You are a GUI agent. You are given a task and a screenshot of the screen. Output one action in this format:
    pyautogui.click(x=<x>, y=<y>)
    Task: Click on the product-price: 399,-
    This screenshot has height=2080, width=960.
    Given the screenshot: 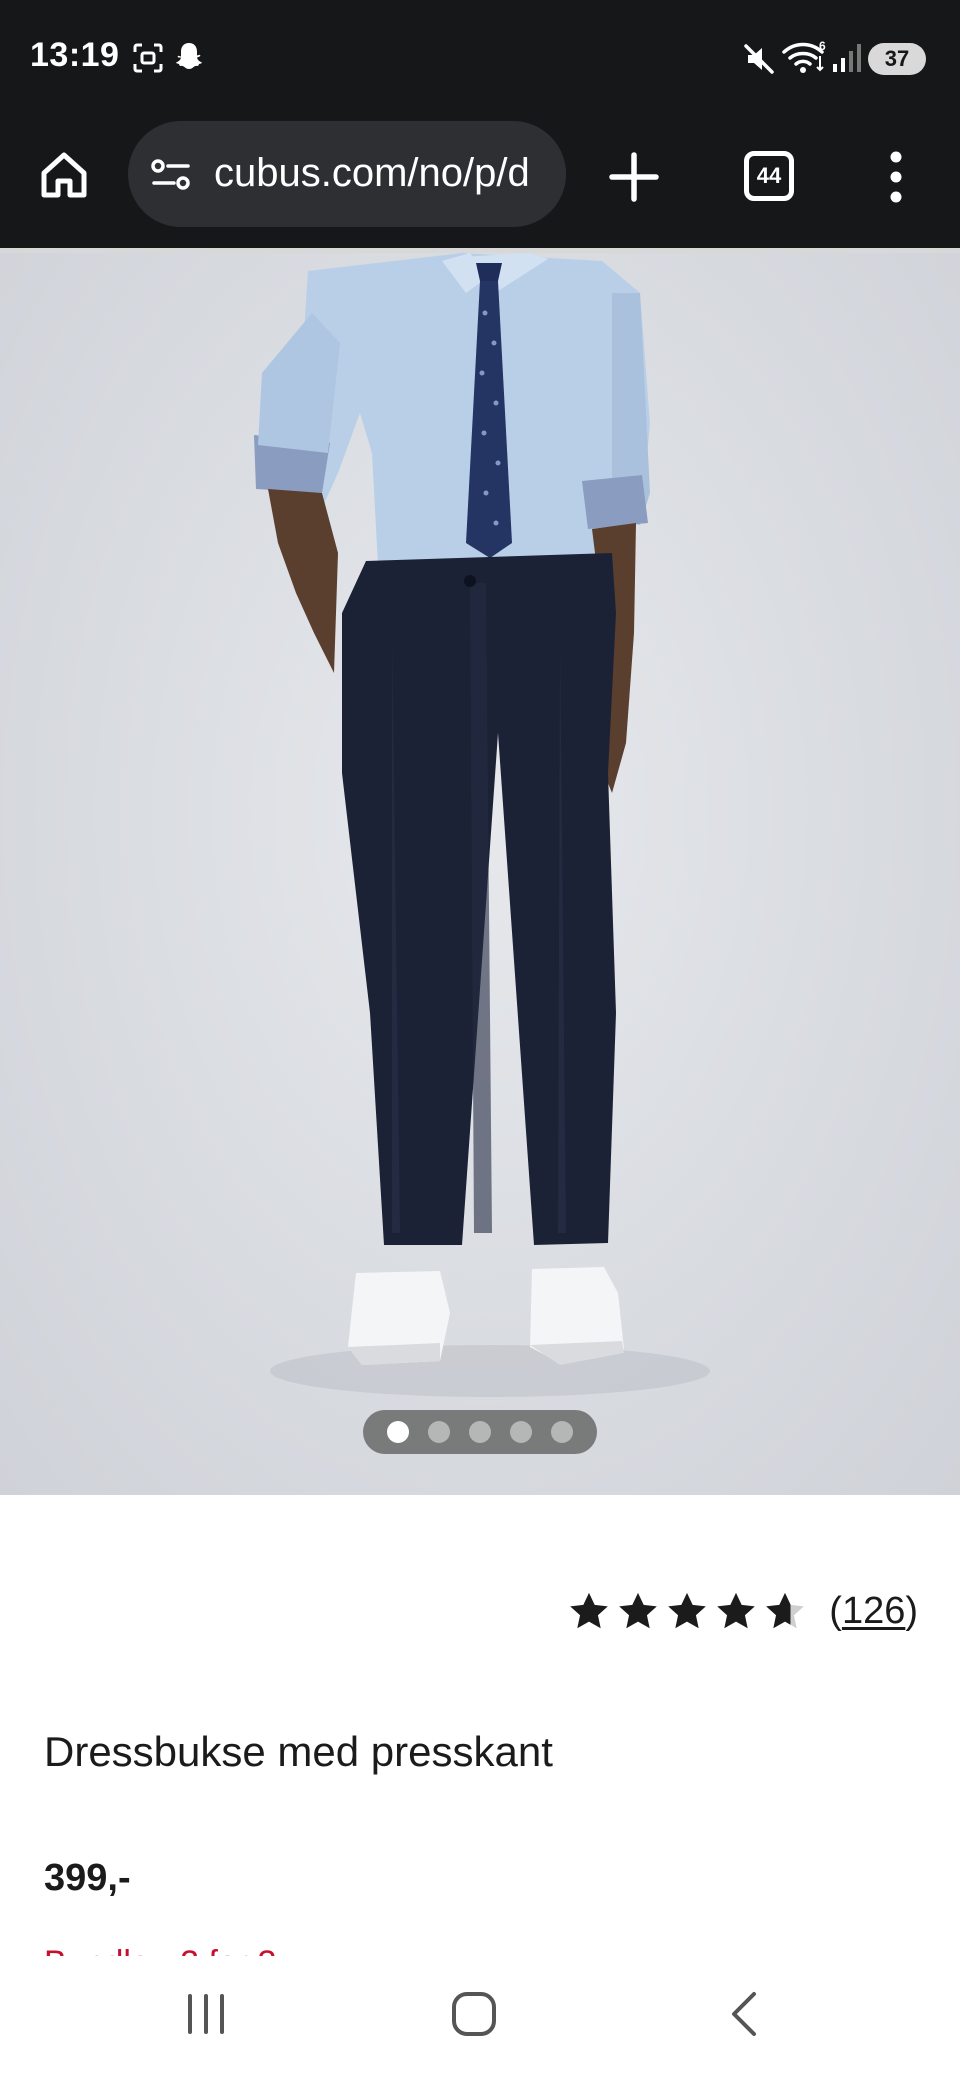 What is the action you would take?
    pyautogui.click(x=87, y=1878)
    